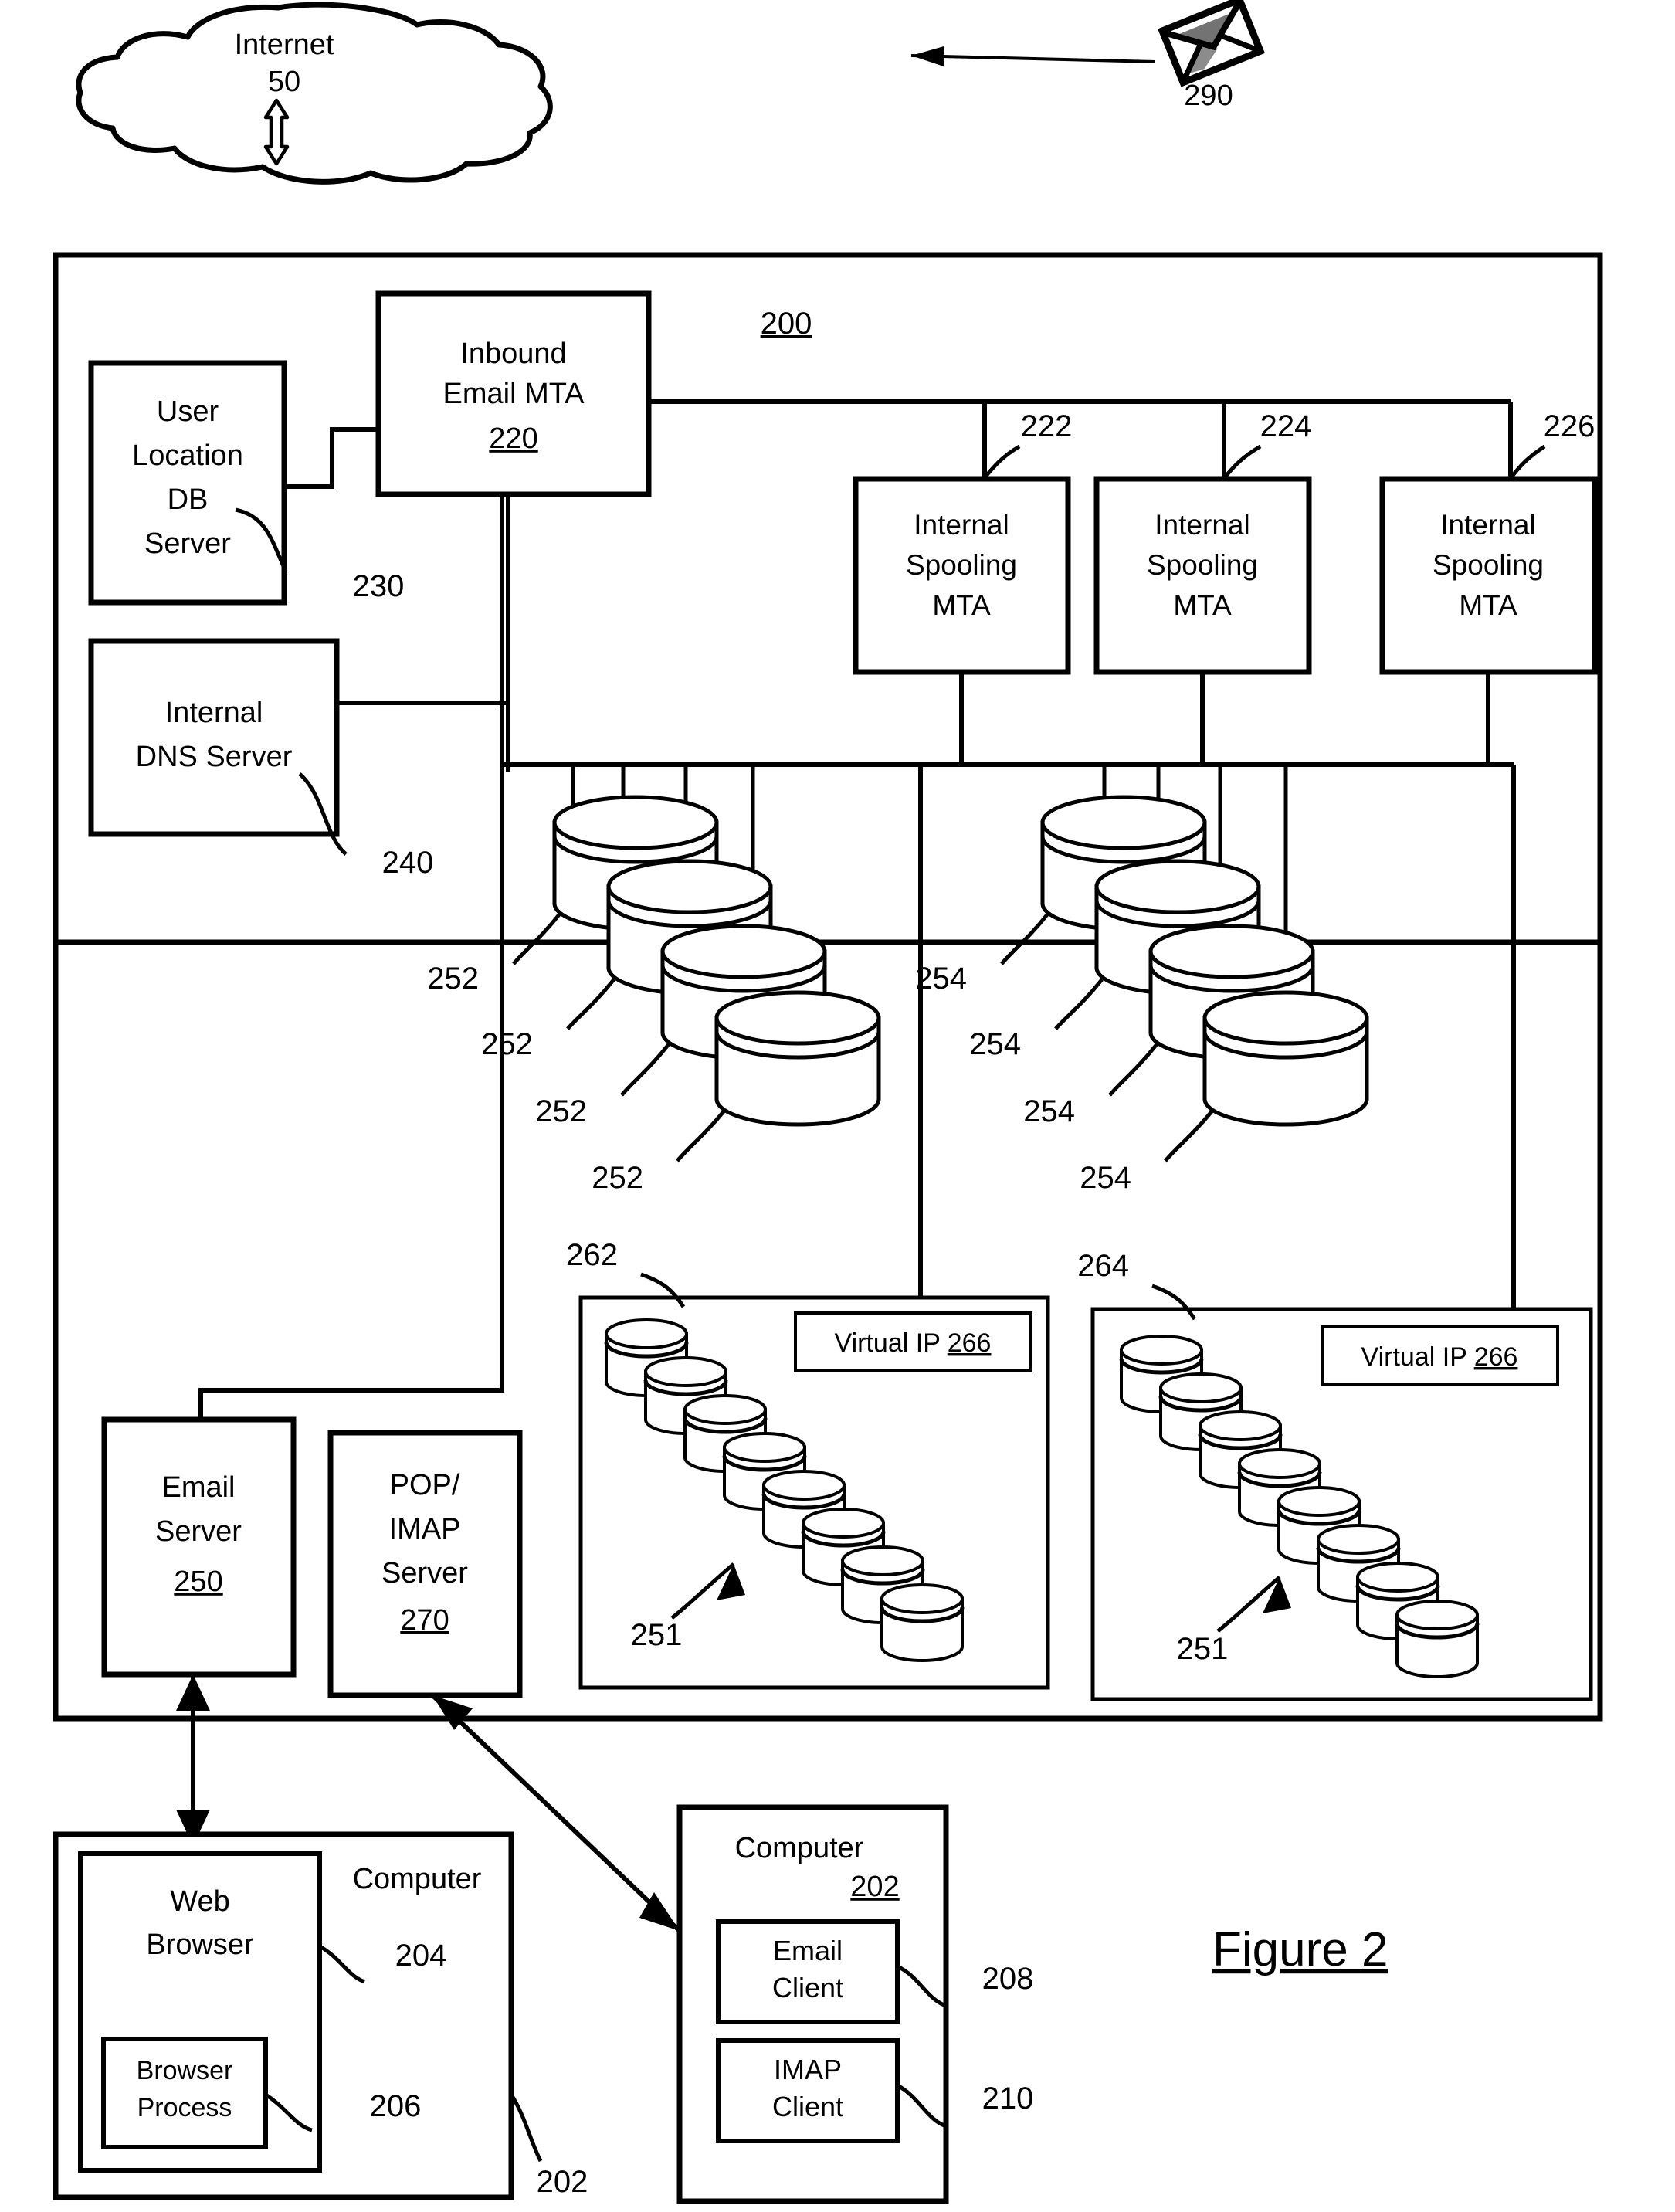  What do you see at coordinates (424, 1573) in the screenshot?
I see `popimap-line3: Server` at bounding box center [424, 1573].